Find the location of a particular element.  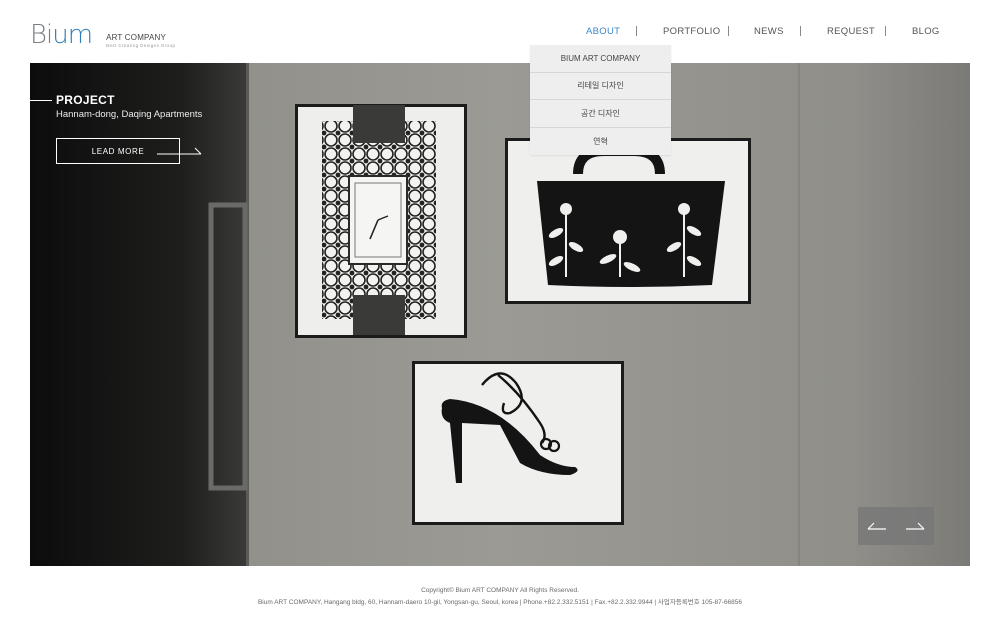

prev-slide-button is located at coordinates (877, 526).